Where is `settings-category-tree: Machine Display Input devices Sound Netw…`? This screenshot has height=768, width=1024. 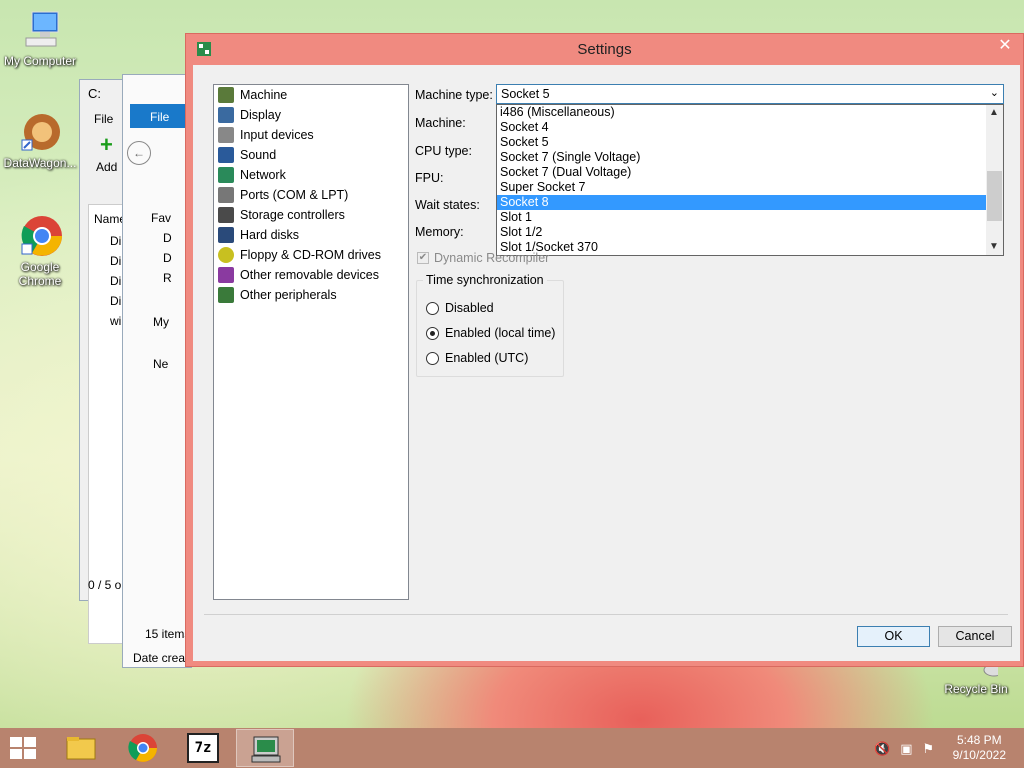
settings-category-tree: Machine Display Input devices Sound Netw… is located at coordinates (311, 342).